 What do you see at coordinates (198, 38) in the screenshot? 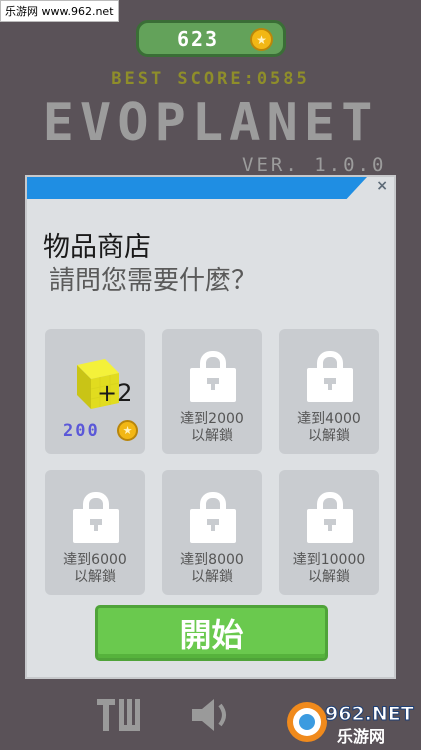
I see `coin-count: 623` at bounding box center [198, 38].